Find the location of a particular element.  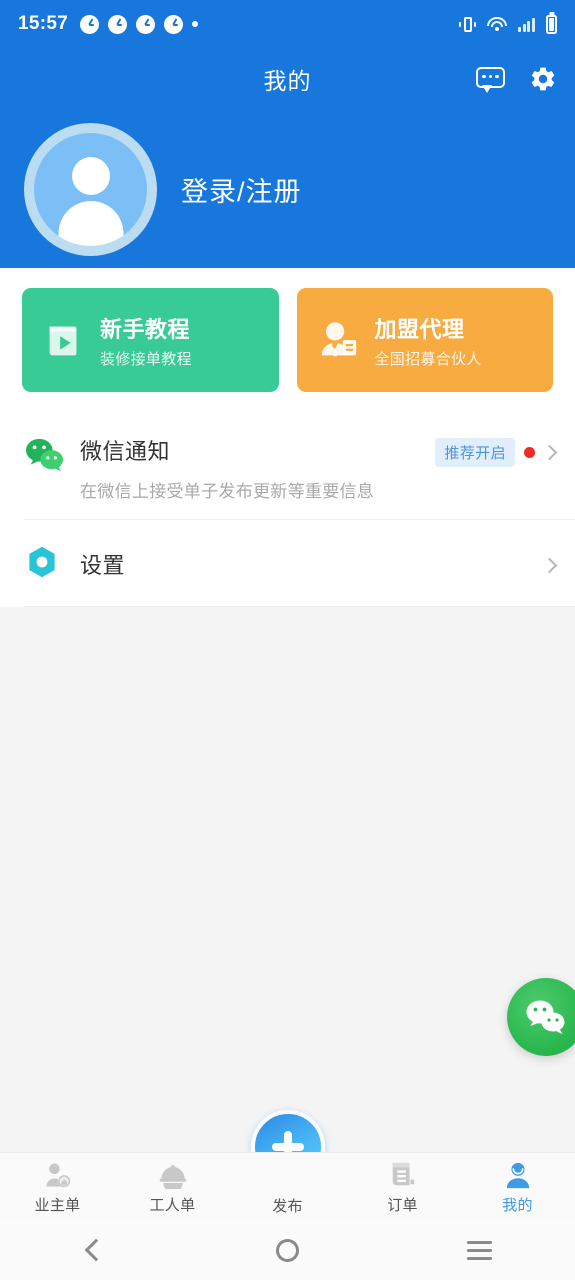

back-icon is located at coordinates (96, 1250).